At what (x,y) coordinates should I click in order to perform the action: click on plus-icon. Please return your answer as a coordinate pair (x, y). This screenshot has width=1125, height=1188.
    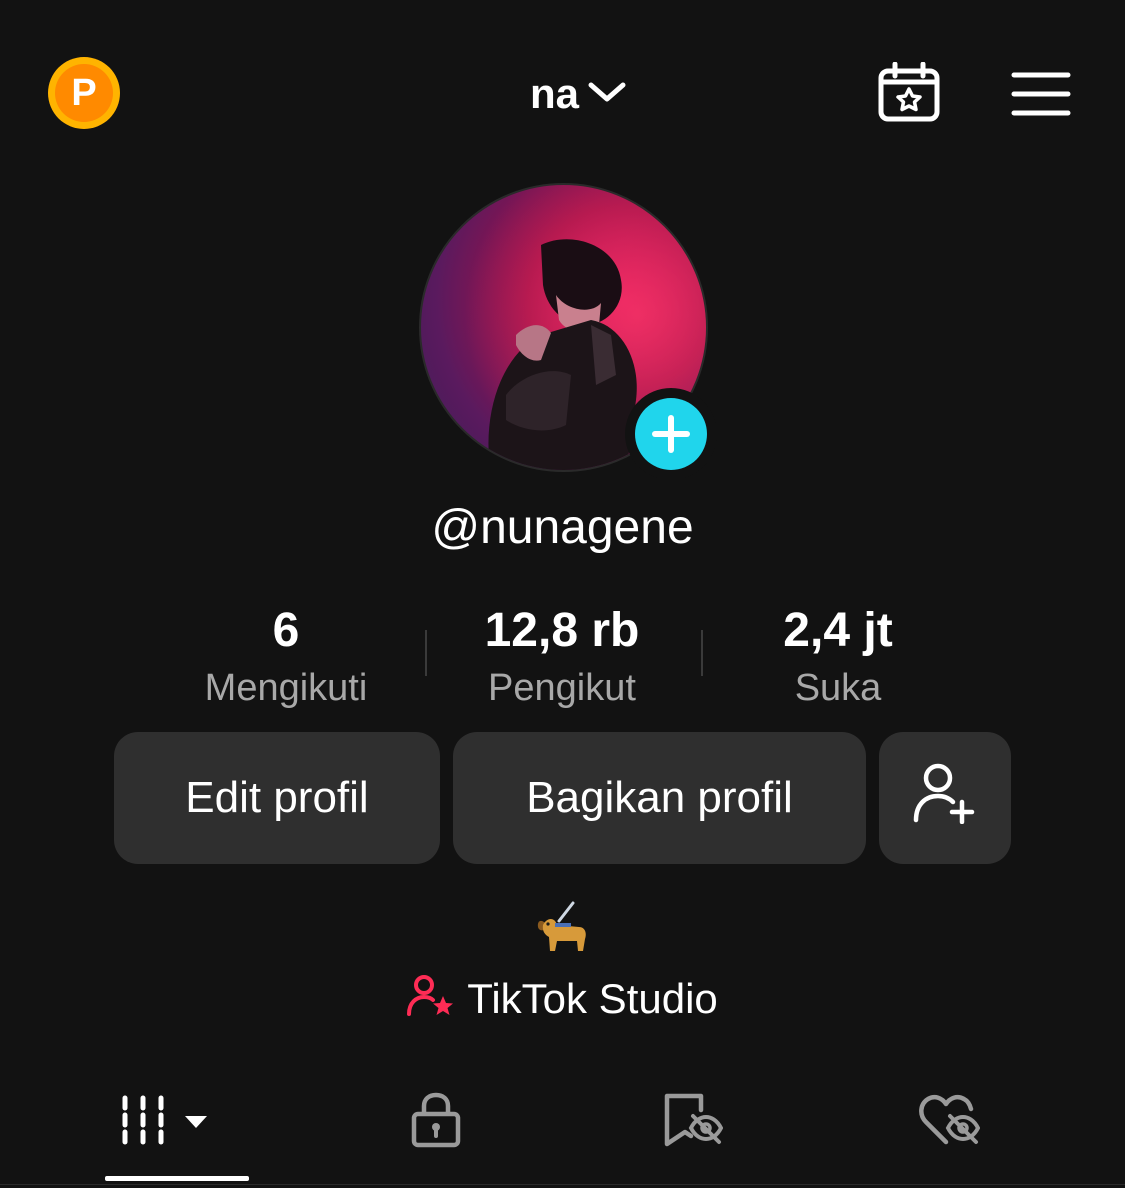
    Looking at the image, I should click on (671, 434).